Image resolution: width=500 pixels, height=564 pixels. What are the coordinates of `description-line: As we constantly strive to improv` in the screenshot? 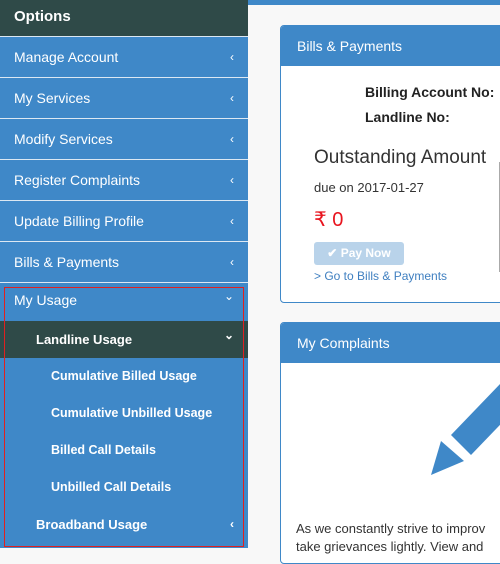 It's located at (391, 528).